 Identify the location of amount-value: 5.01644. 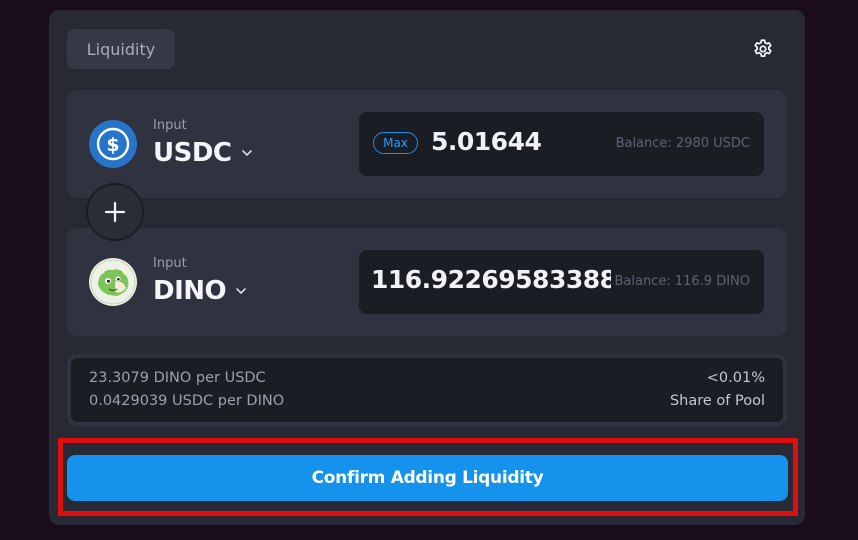
(486, 141).